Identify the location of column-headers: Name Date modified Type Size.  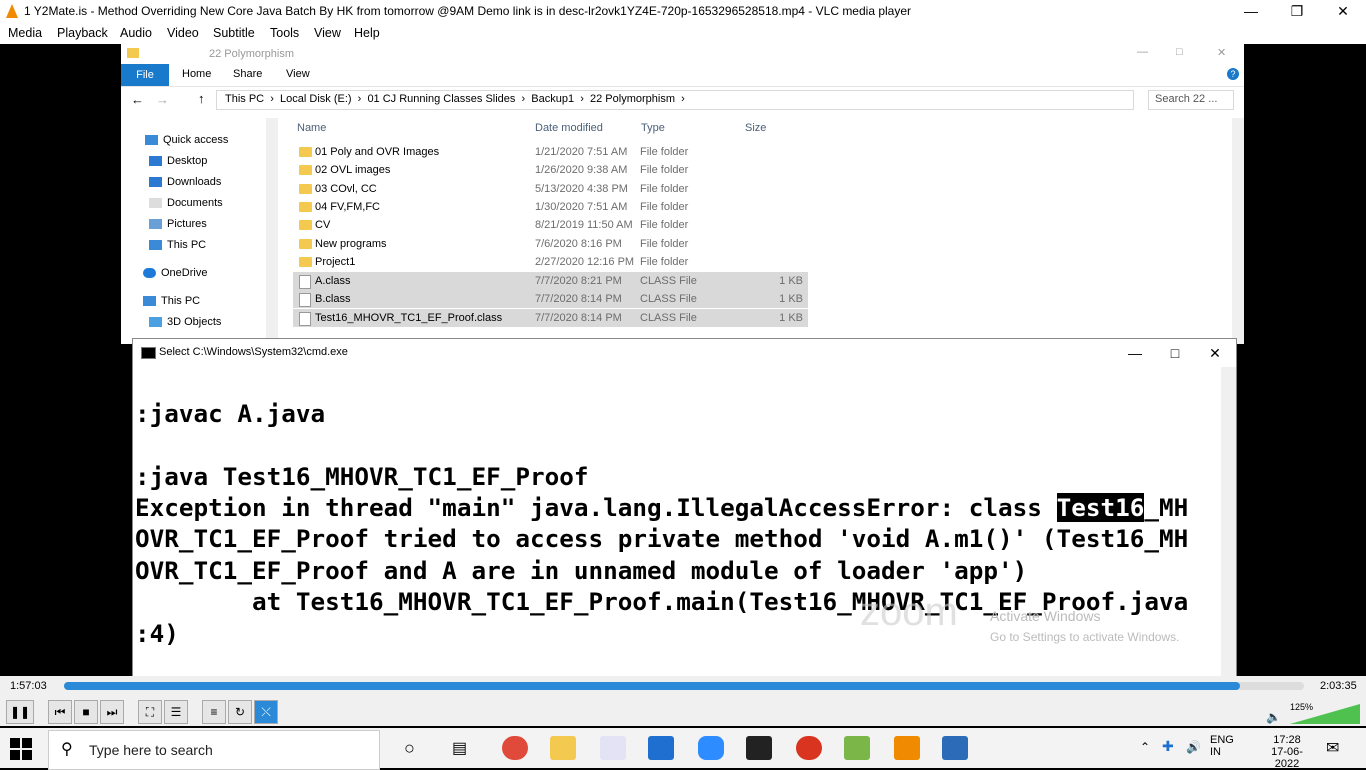
(639, 127).